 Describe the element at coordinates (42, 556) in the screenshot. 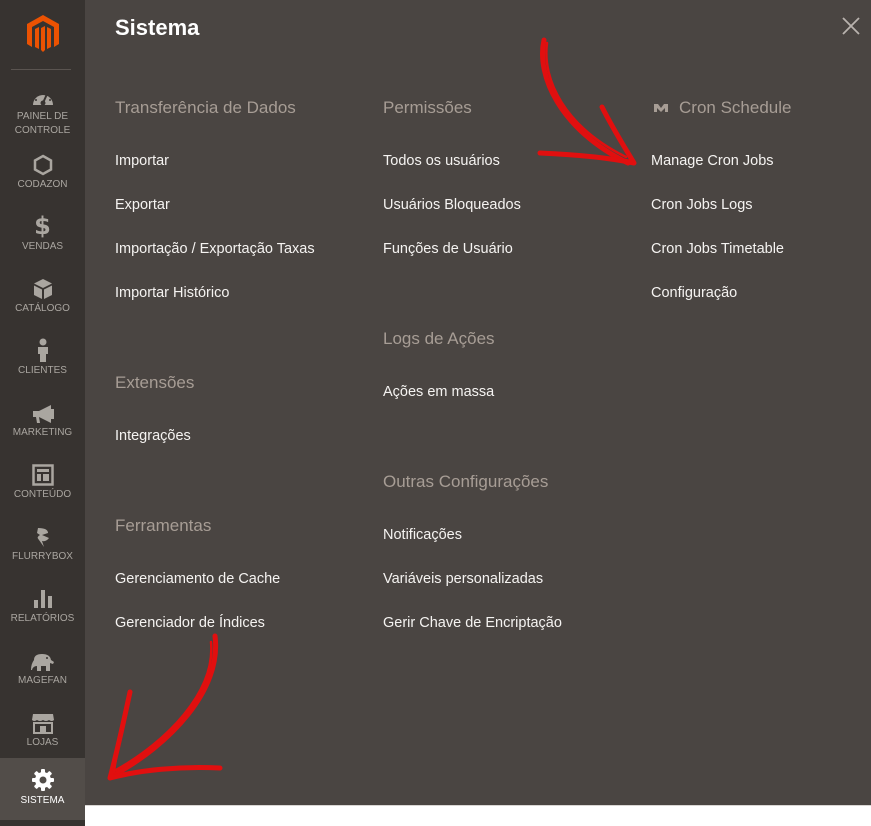

I see `sidebar-item-label: FLURRYBOX` at that location.